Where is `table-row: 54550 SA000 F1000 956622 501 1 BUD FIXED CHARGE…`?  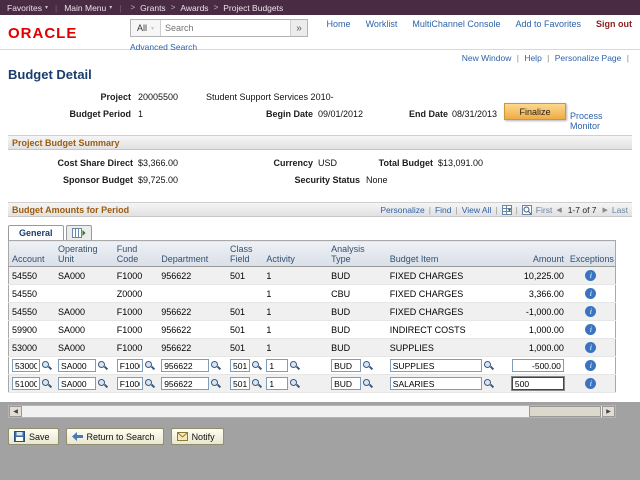
table-row: 54550 SA000 F1000 956622 501 1 BUD FIXED CHARGE… is located at coordinates (312, 275).